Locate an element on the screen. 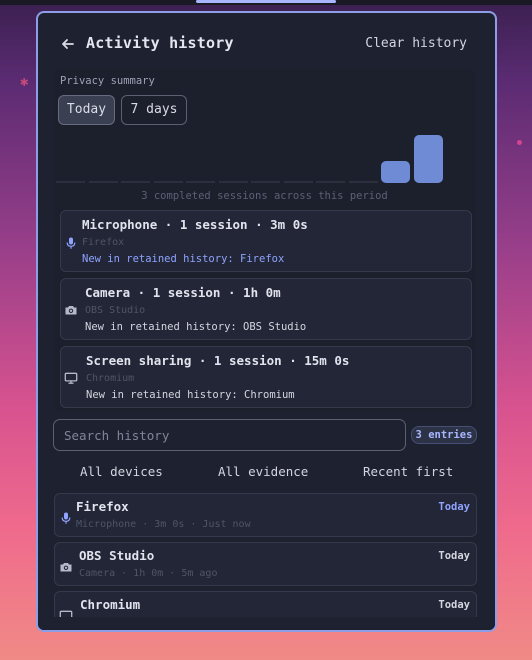  background-star: ✱ is located at coordinates (24, 82).